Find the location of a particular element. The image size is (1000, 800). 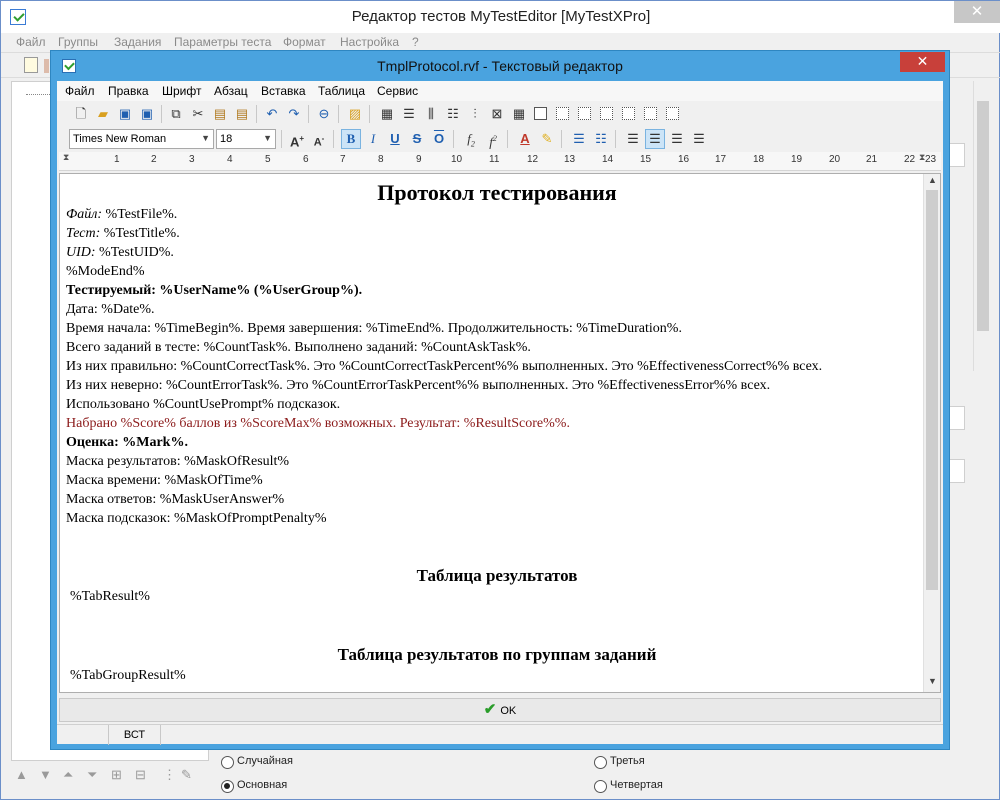

editor-menu-service: Сервис is located at coordinates (397, 91).